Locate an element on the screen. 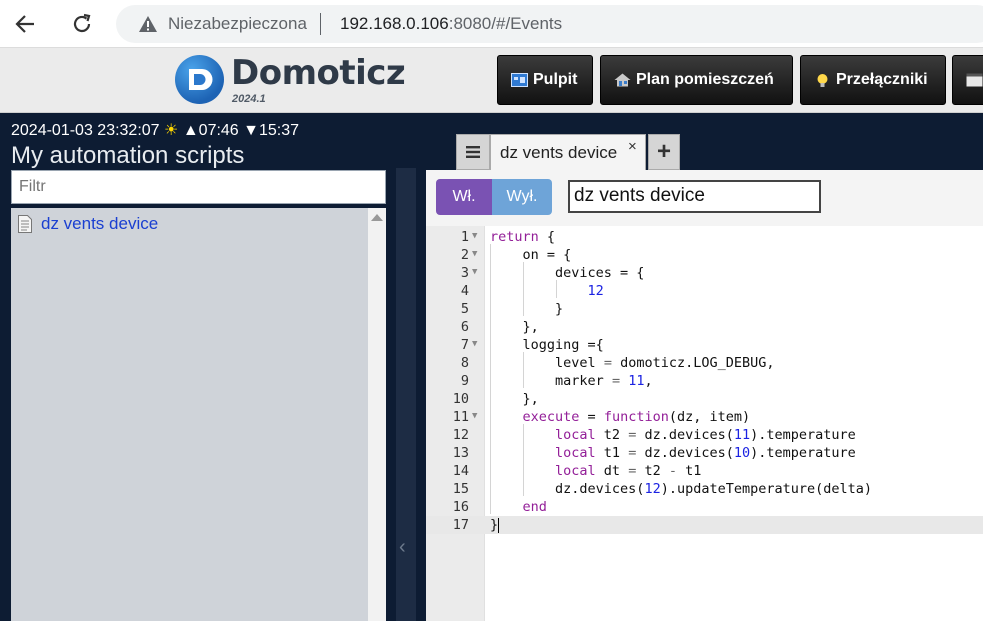 Image resolution: width=983 pixels, height=621 pixels. line-number: 1 is located at coordinates (464, 237).